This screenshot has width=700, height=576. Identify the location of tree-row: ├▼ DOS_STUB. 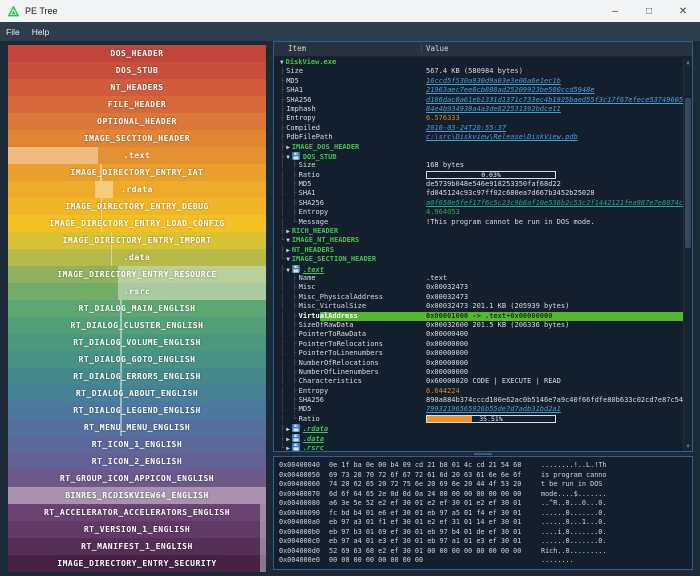
(478, 156).